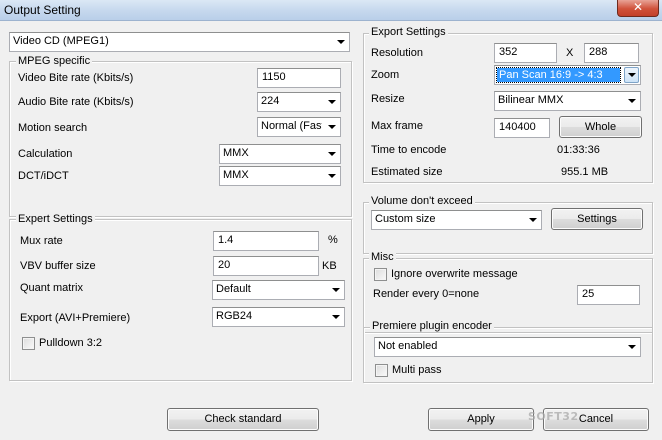 This screenshot has height=440, width=662. What do you see at coordinates (507, 347) in the screenshot?
I see `premiere-combobox: Not enabled` at bounding box center [507, 347].